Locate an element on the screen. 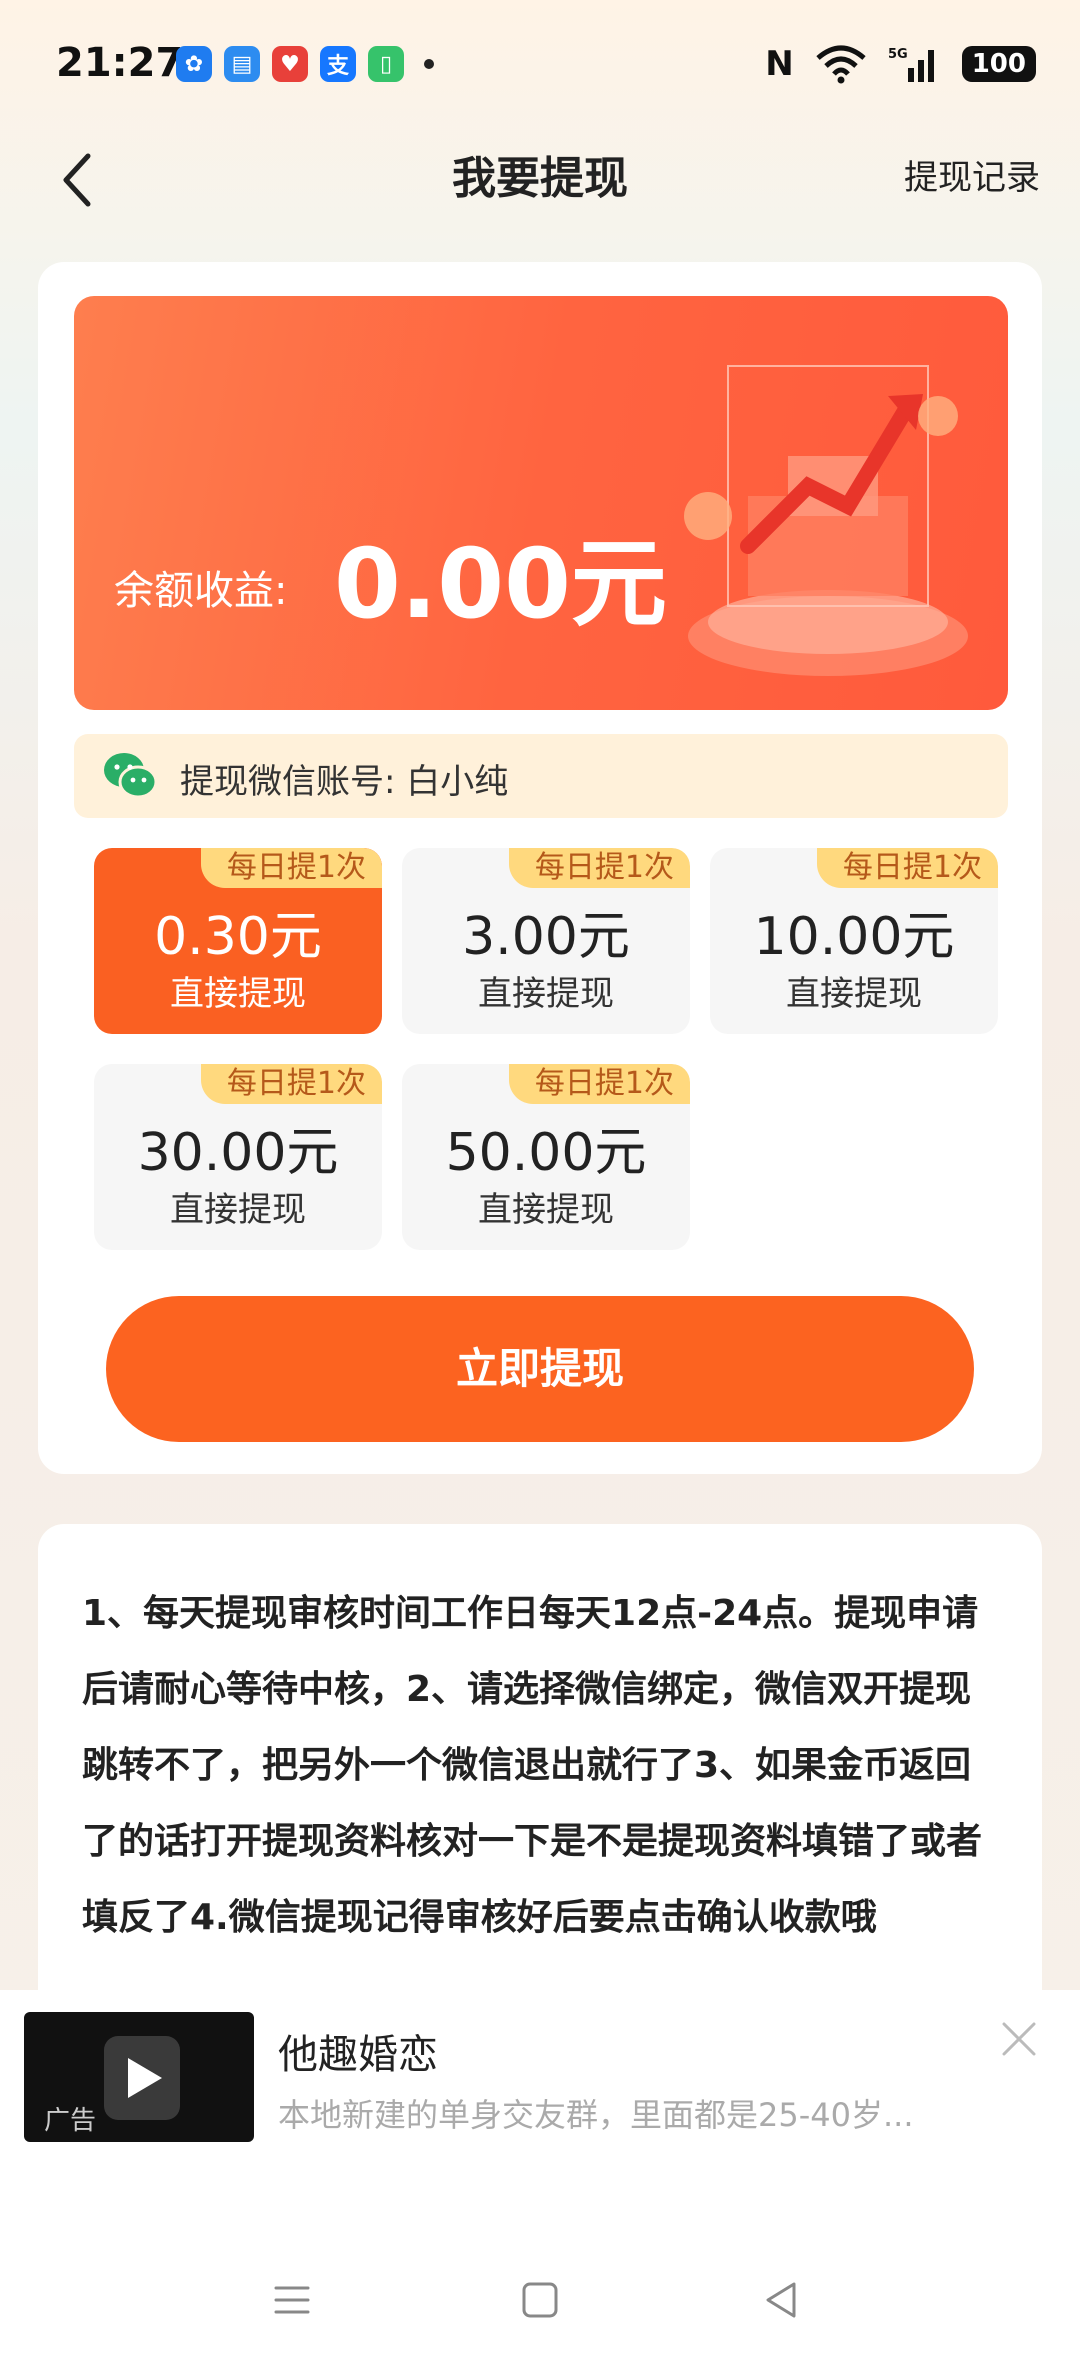 The height and width of the screenshot is (2362, 1080). amount-option-50.00: 每日提1次 50.00元 直接提现 is located at coordinates (546, 1157).